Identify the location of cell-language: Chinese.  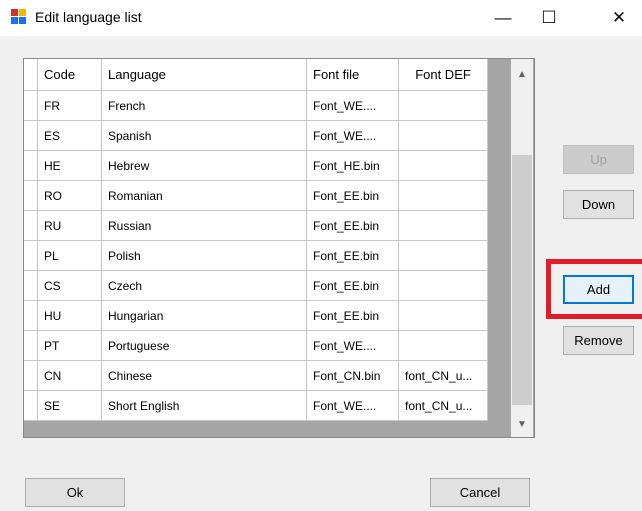
(204, 375).